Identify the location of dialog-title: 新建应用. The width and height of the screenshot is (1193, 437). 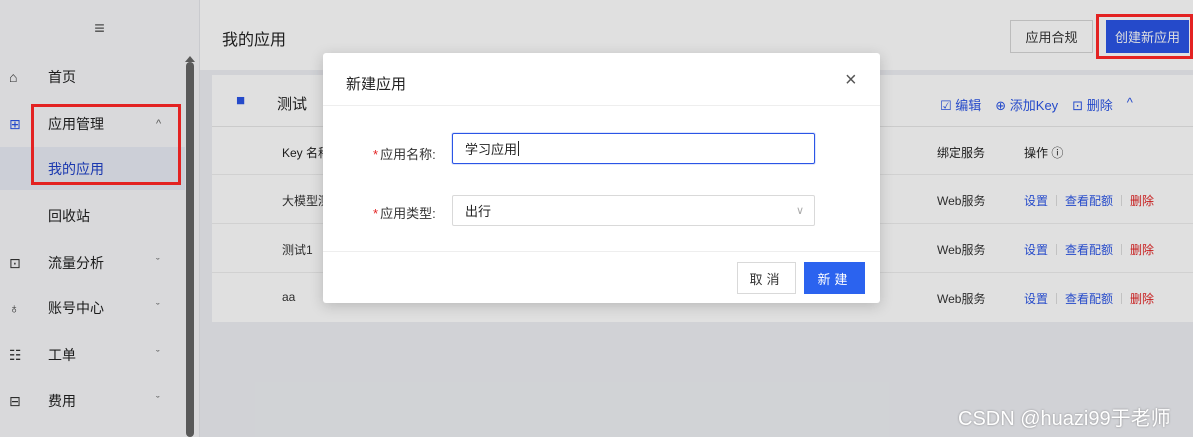
(376, 84).